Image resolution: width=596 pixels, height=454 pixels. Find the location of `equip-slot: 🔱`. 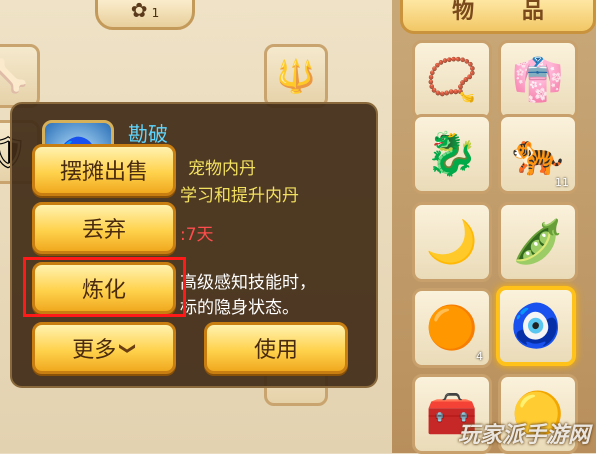

equip-slot: 🔱 is located at coordinates (296, 76).